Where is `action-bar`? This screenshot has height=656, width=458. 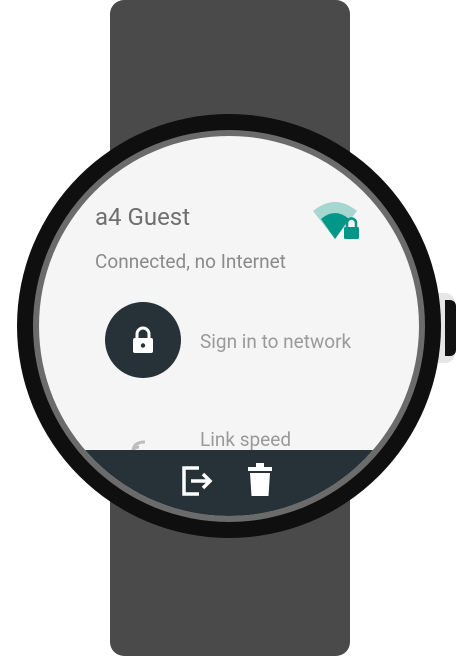 action-bar is located at coordinates (229, 483).